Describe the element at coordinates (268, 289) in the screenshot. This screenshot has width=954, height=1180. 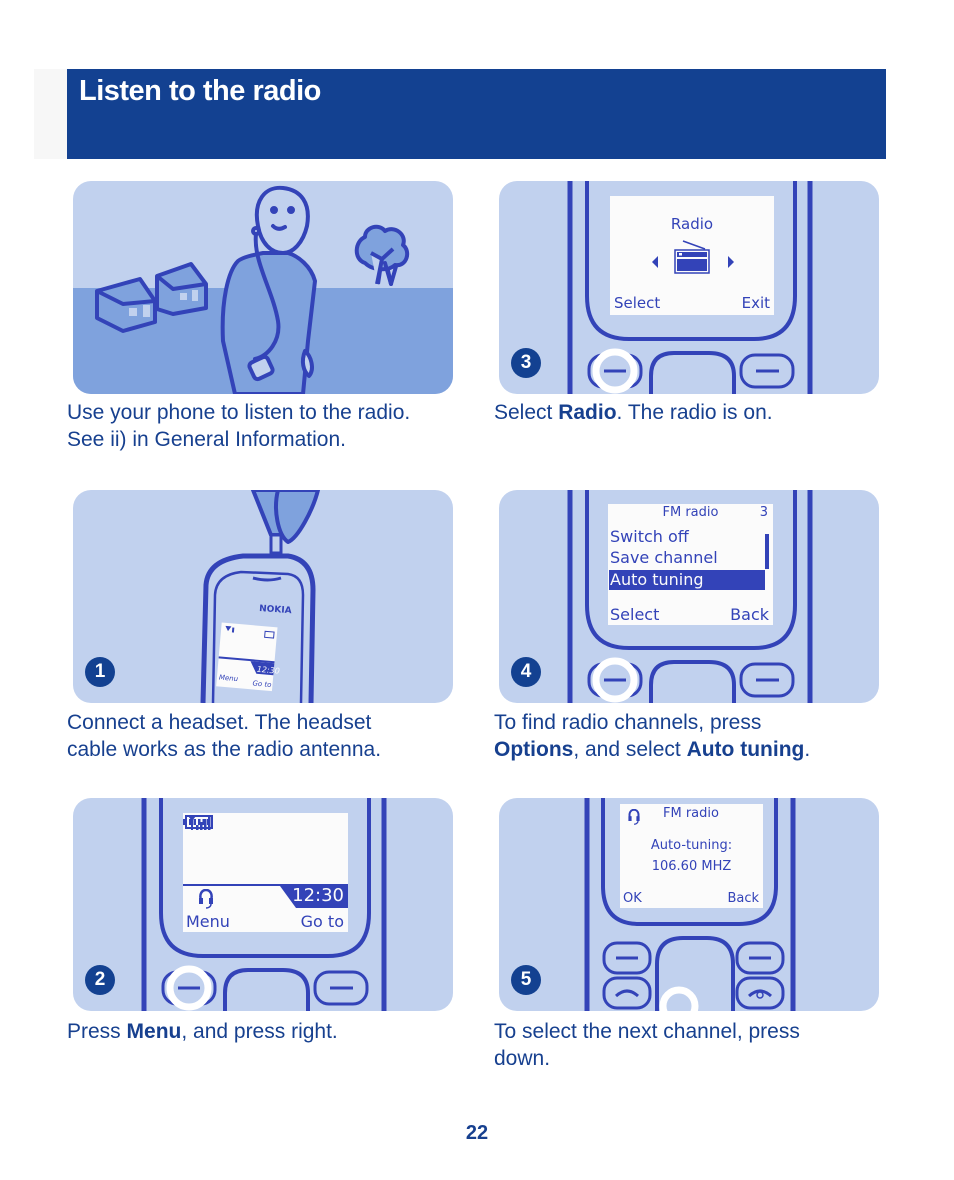
I see `person-illustration` at that location.